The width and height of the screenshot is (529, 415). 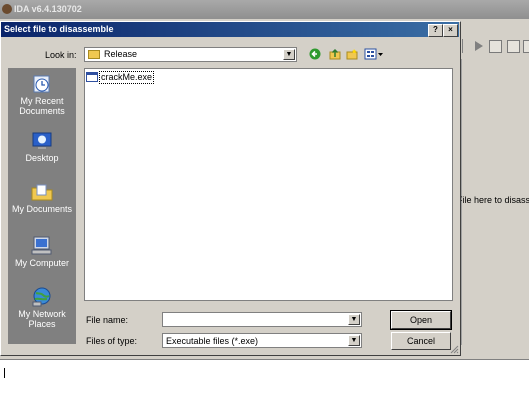 What do you see at coordinates (421, 320) in the screenshot?
I see `open-button: Open` at bounding box center [421, 320].